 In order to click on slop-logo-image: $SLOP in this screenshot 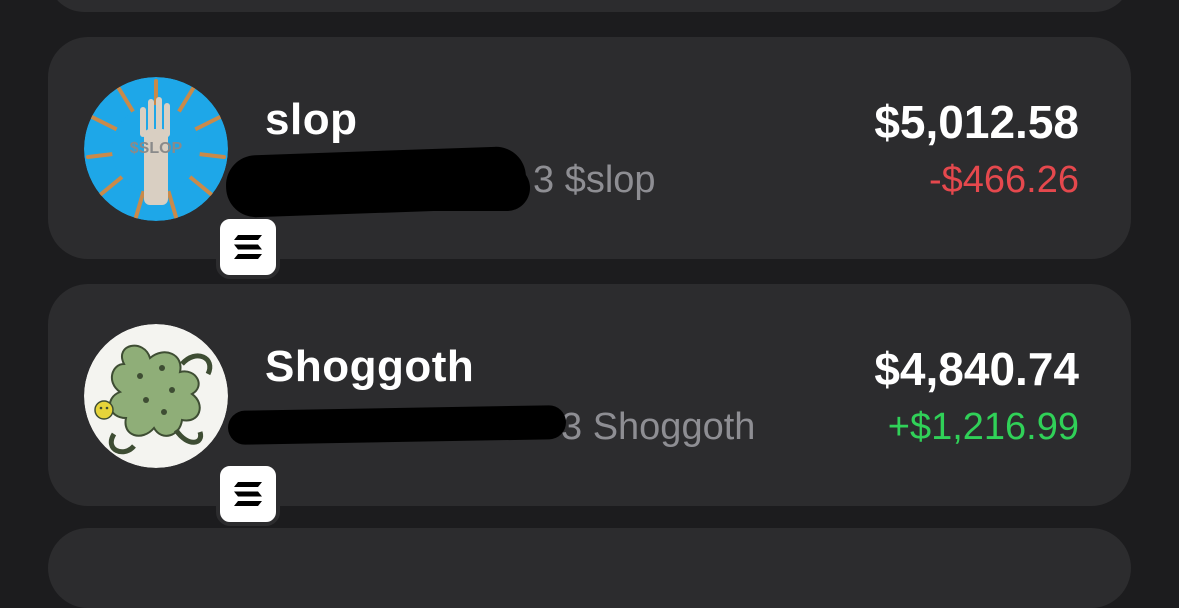, I will do `click(156, 149)`.